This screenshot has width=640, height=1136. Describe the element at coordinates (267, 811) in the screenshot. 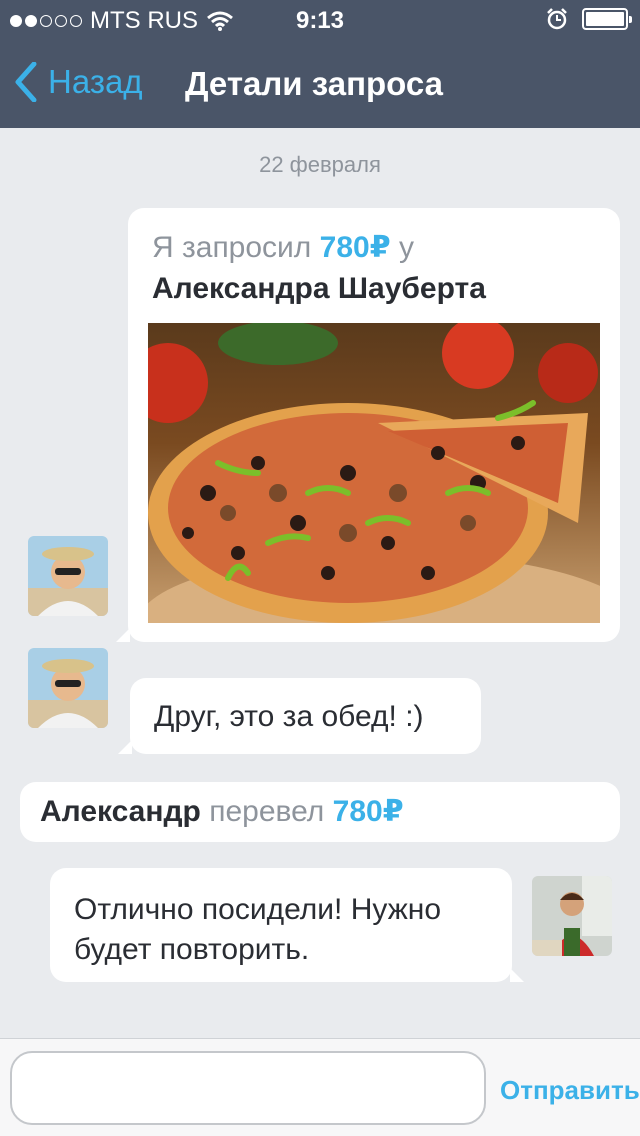

I see `transfer-verb: перевел` at that location.